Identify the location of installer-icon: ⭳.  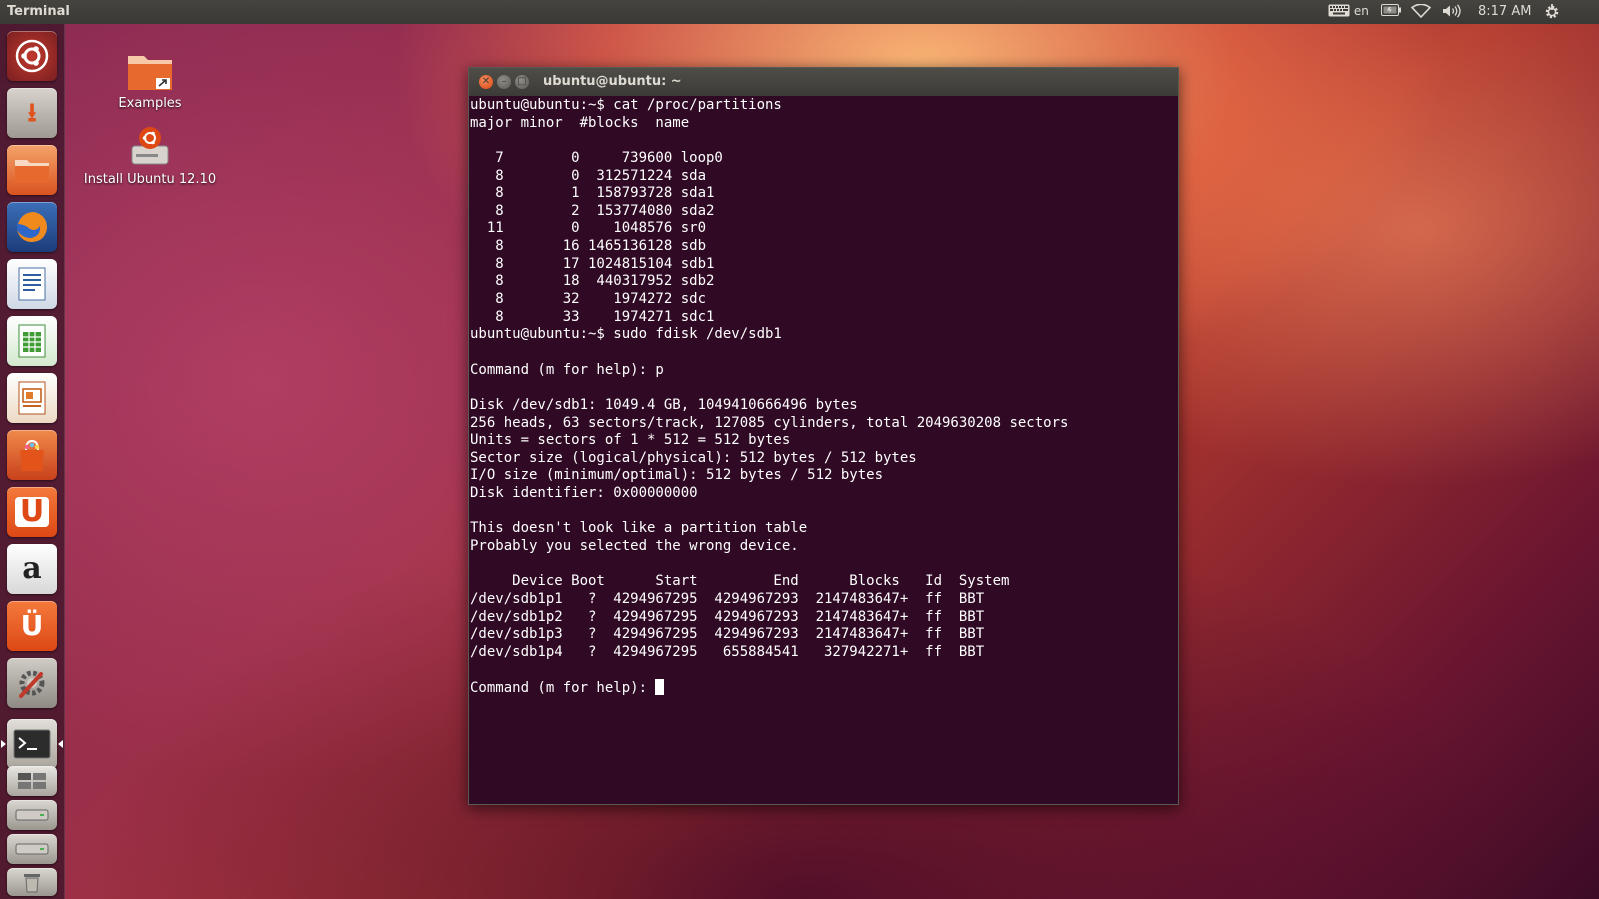
(32, 113).